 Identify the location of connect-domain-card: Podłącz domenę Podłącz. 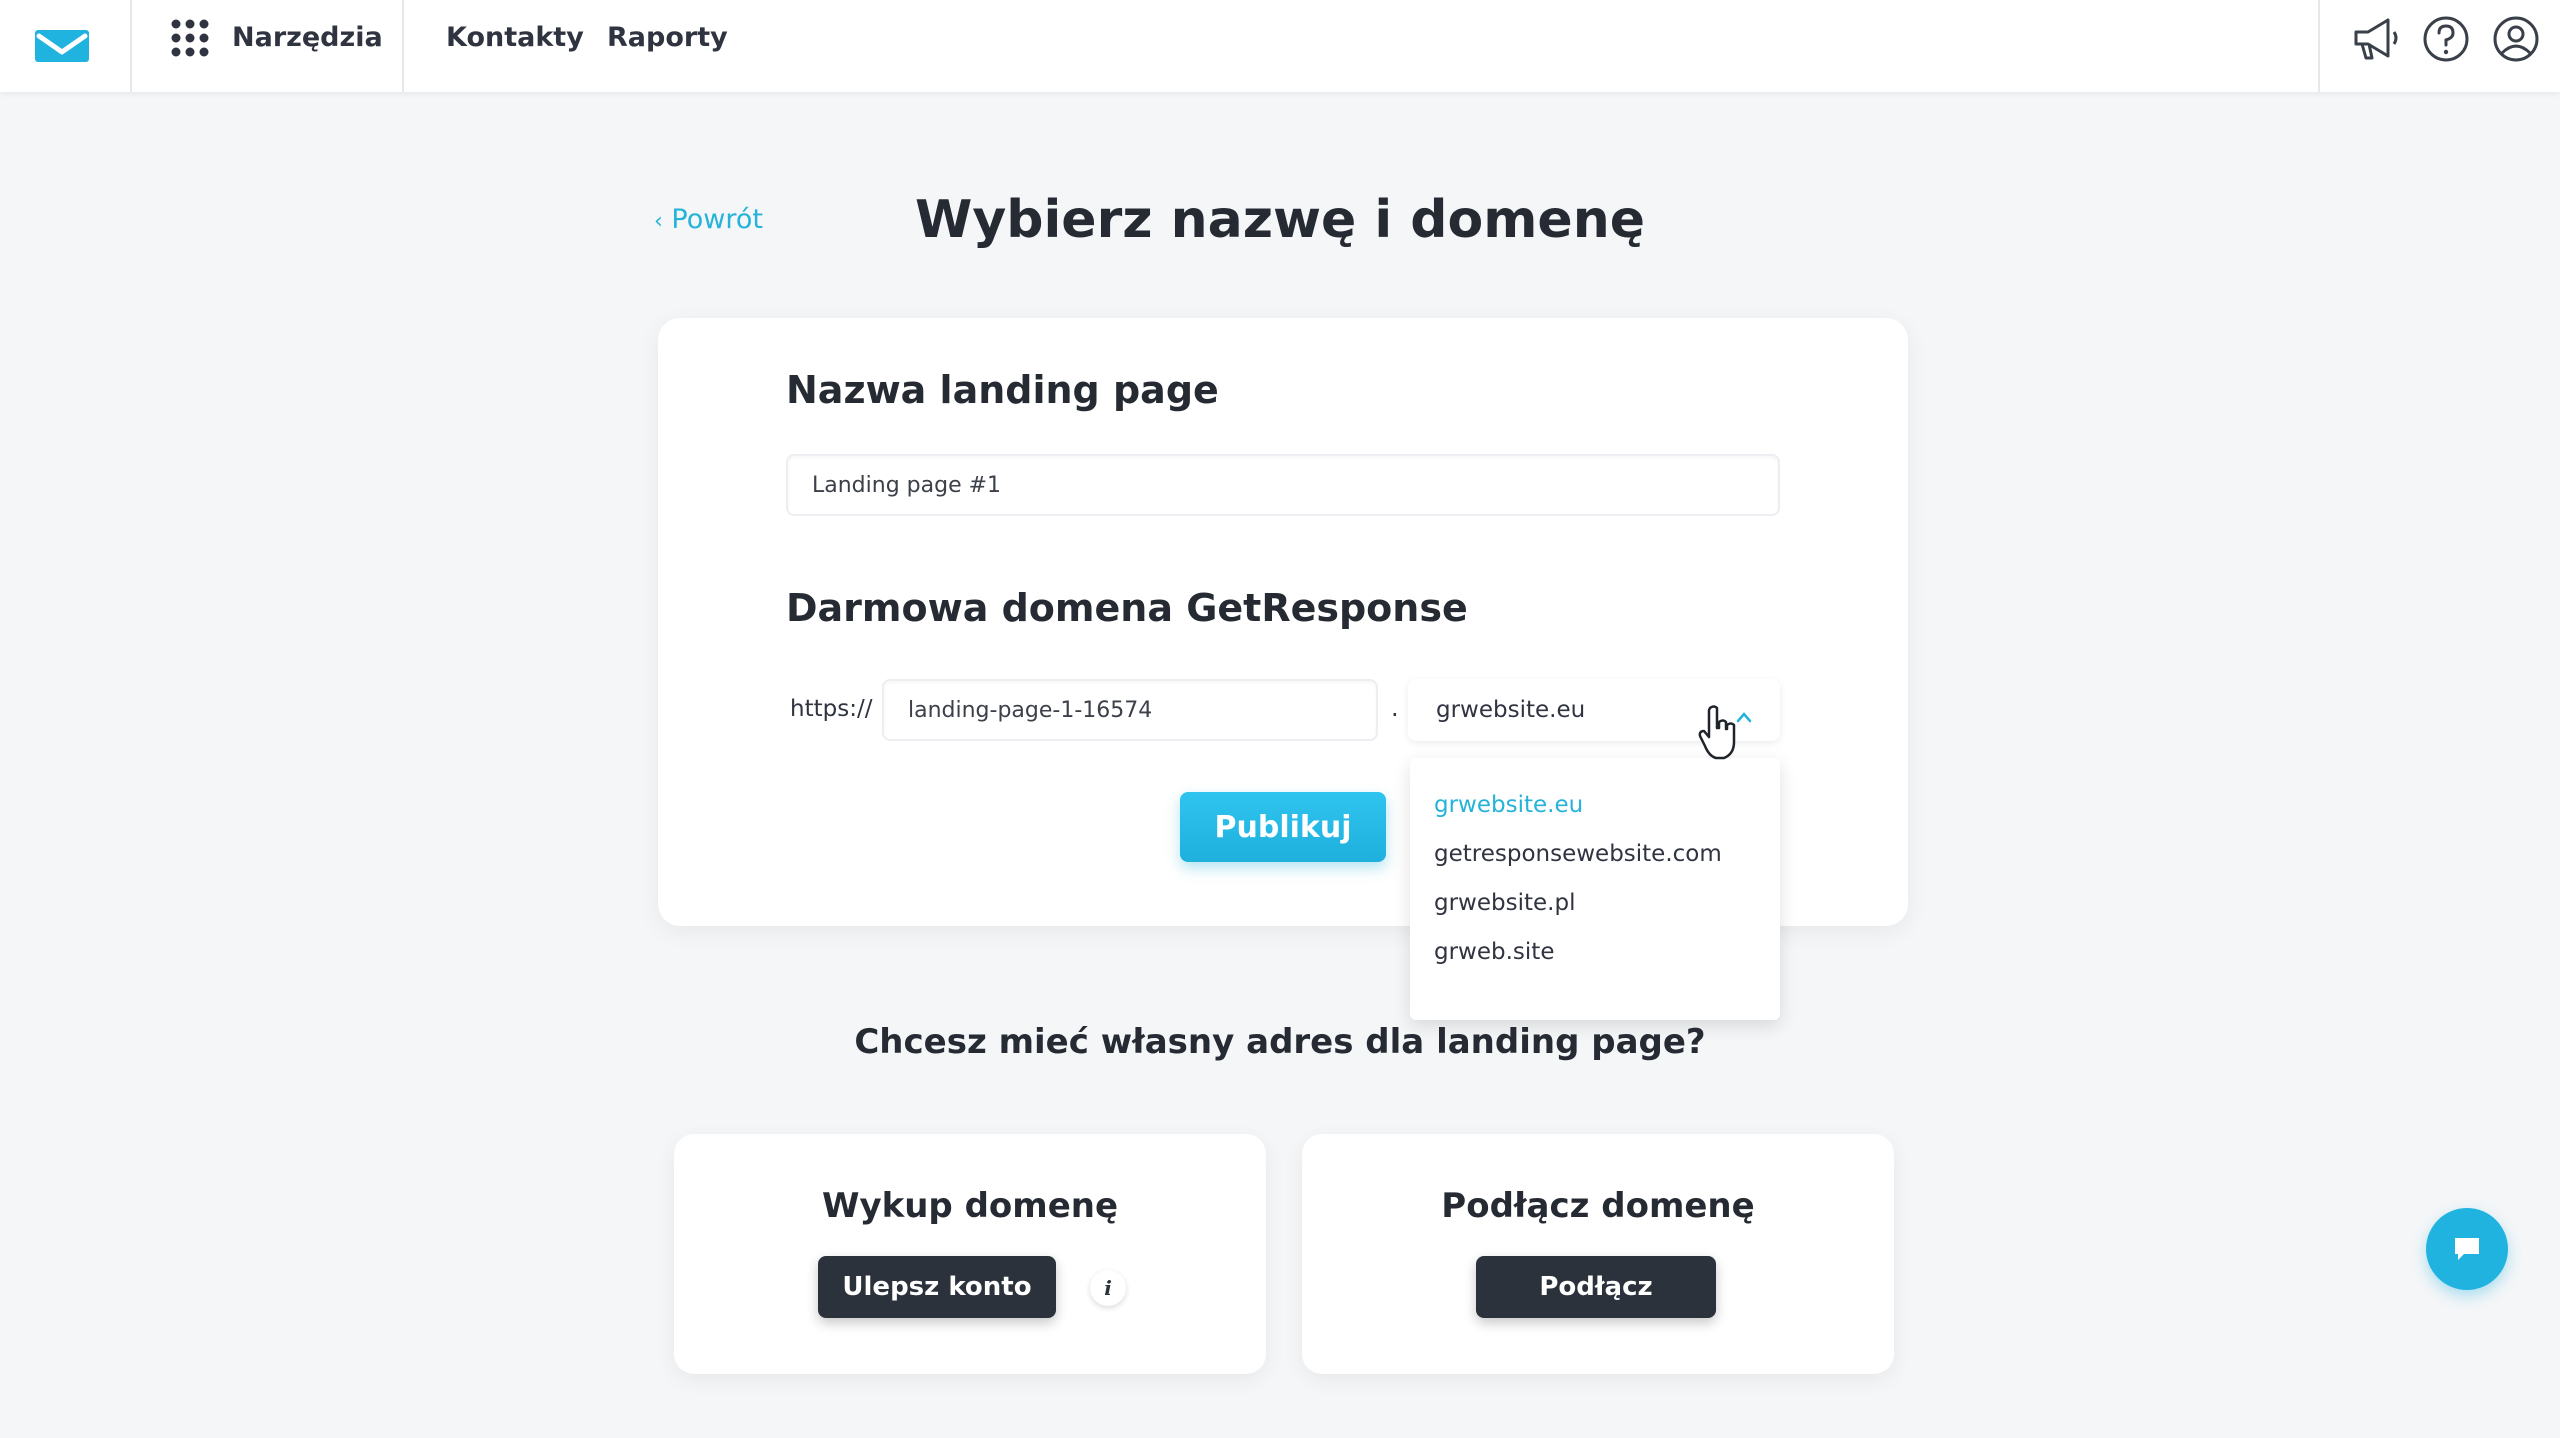
(1598, 1254).